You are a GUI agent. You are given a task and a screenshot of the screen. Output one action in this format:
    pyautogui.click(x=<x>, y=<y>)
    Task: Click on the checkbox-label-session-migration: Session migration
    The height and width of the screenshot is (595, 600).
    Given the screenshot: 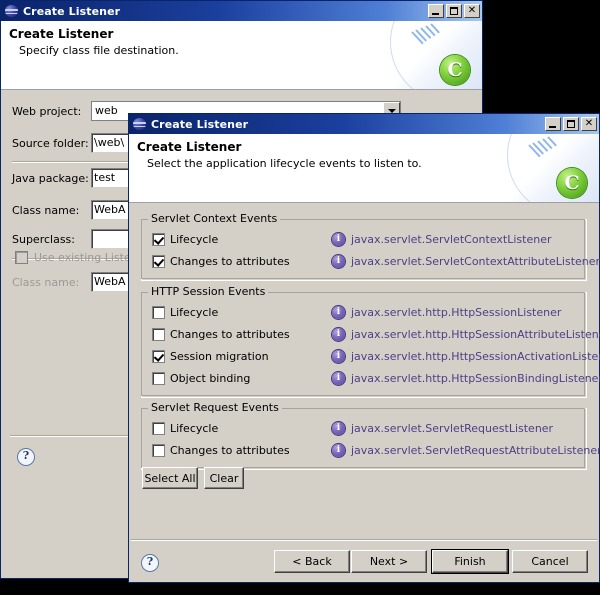 What is the action you would take?
    pyautogui.click(x=219, y=356)
    